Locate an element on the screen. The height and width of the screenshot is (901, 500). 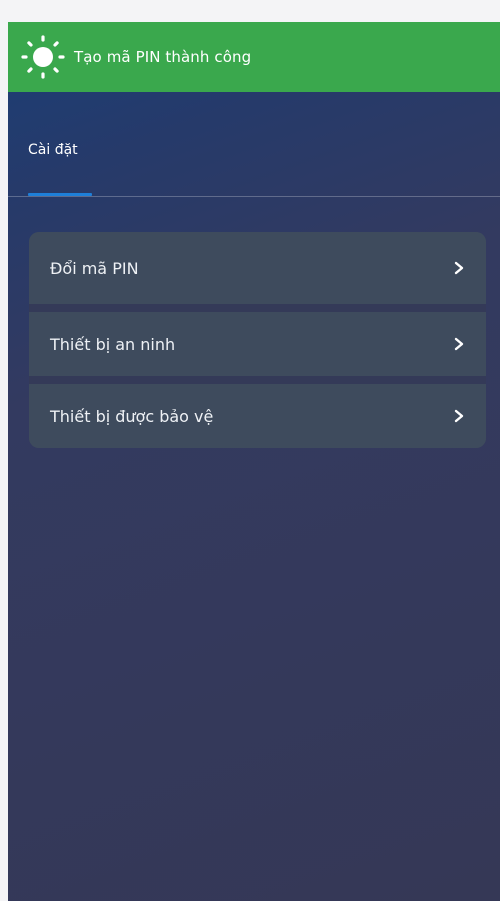
menu-item-label: Thiết bị được bảo vệ is located at coordinates (132, 416).